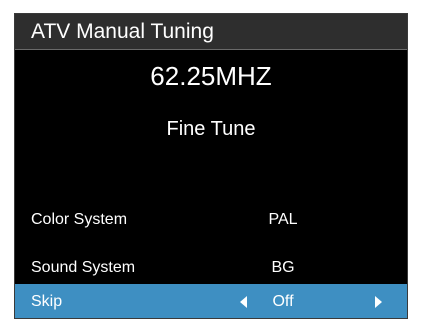  Describe the element at coordinates (122, 31) in the screenshot. I see `page-title: ATV Manual Tuning` at that location.